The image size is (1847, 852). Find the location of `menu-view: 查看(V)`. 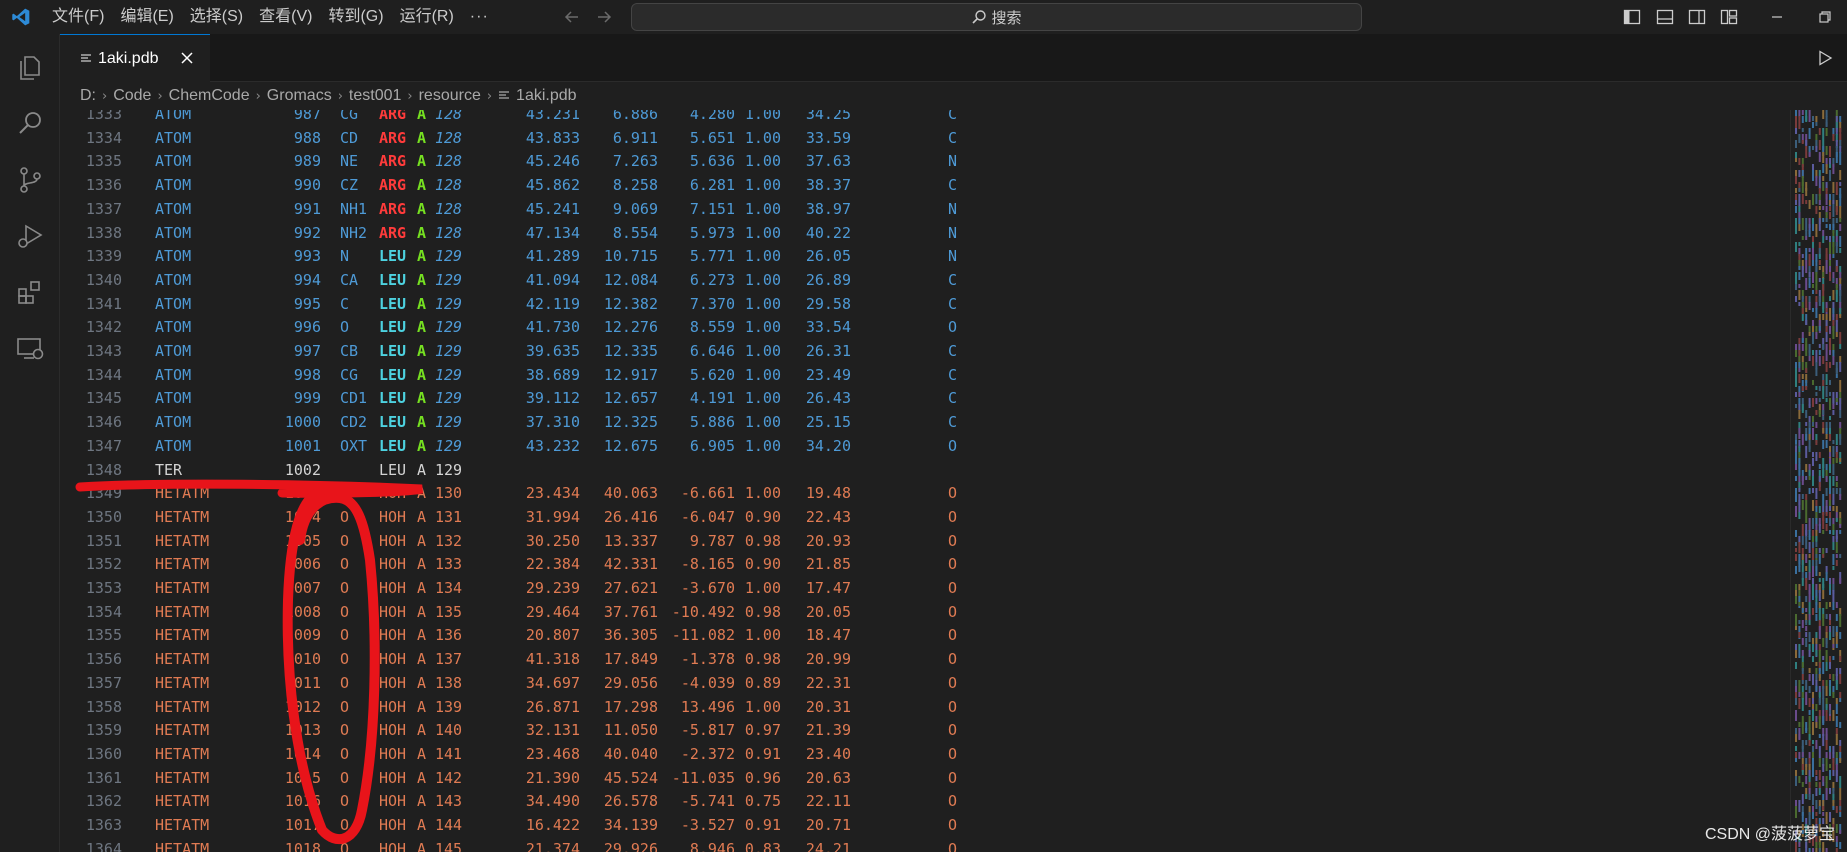

menu-view: 查看(V) is located at coordinates (285, 17).